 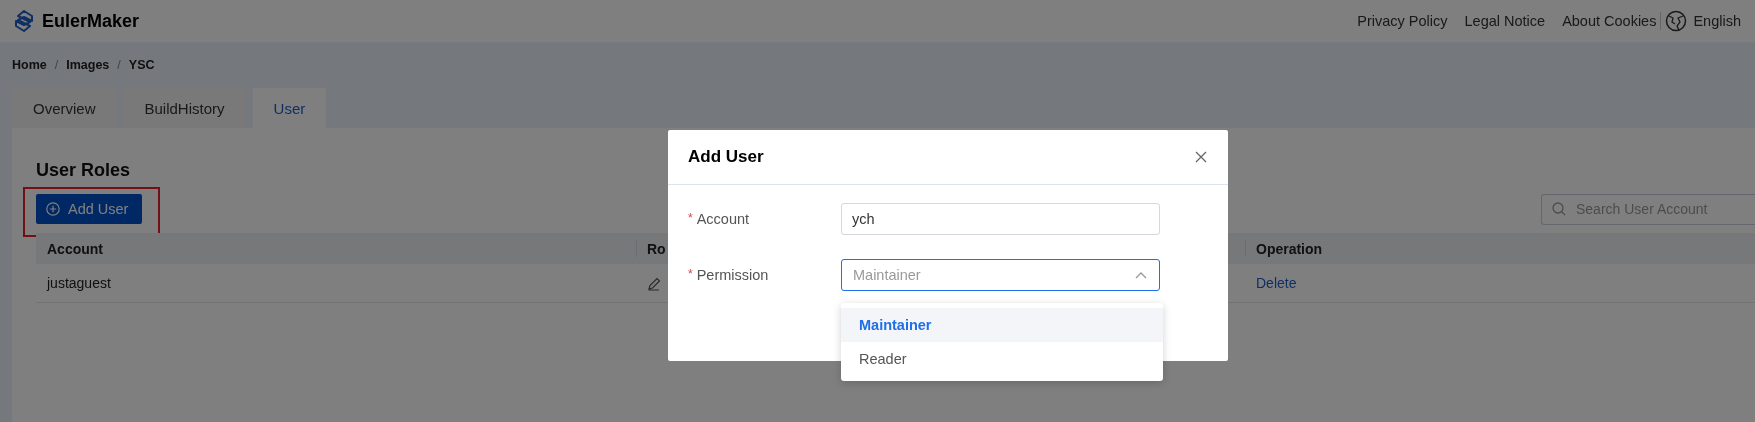 I want to click on table-cell: justaguest, so click(x=79, y=283).